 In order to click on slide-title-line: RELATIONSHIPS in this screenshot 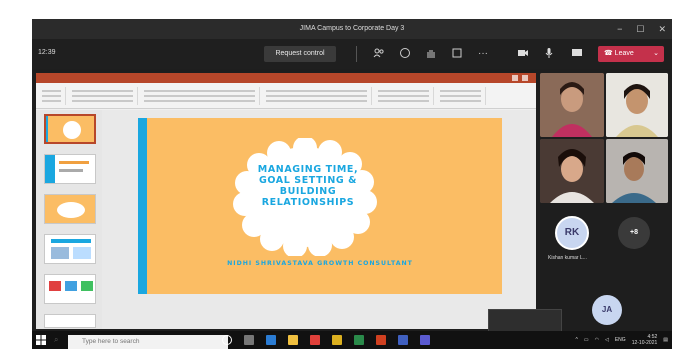, I will do `click(308, 202)`.